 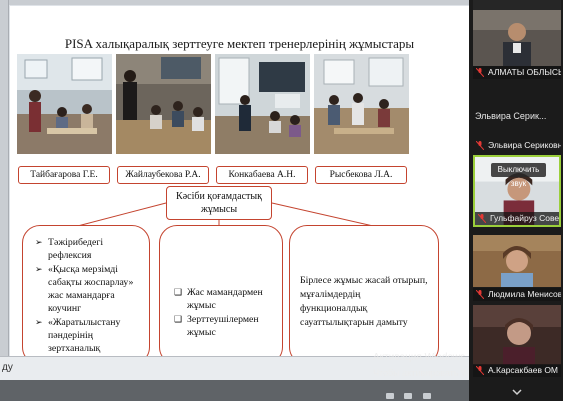 I want to click on participant-video-karsakbaev, so click(x=517, y=335).